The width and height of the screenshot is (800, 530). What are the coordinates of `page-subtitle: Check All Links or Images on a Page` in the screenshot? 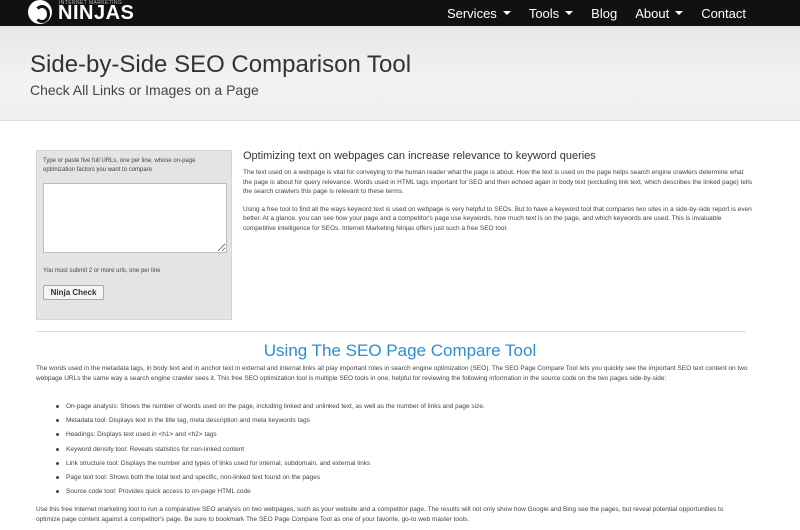 It's located at (144, 90).